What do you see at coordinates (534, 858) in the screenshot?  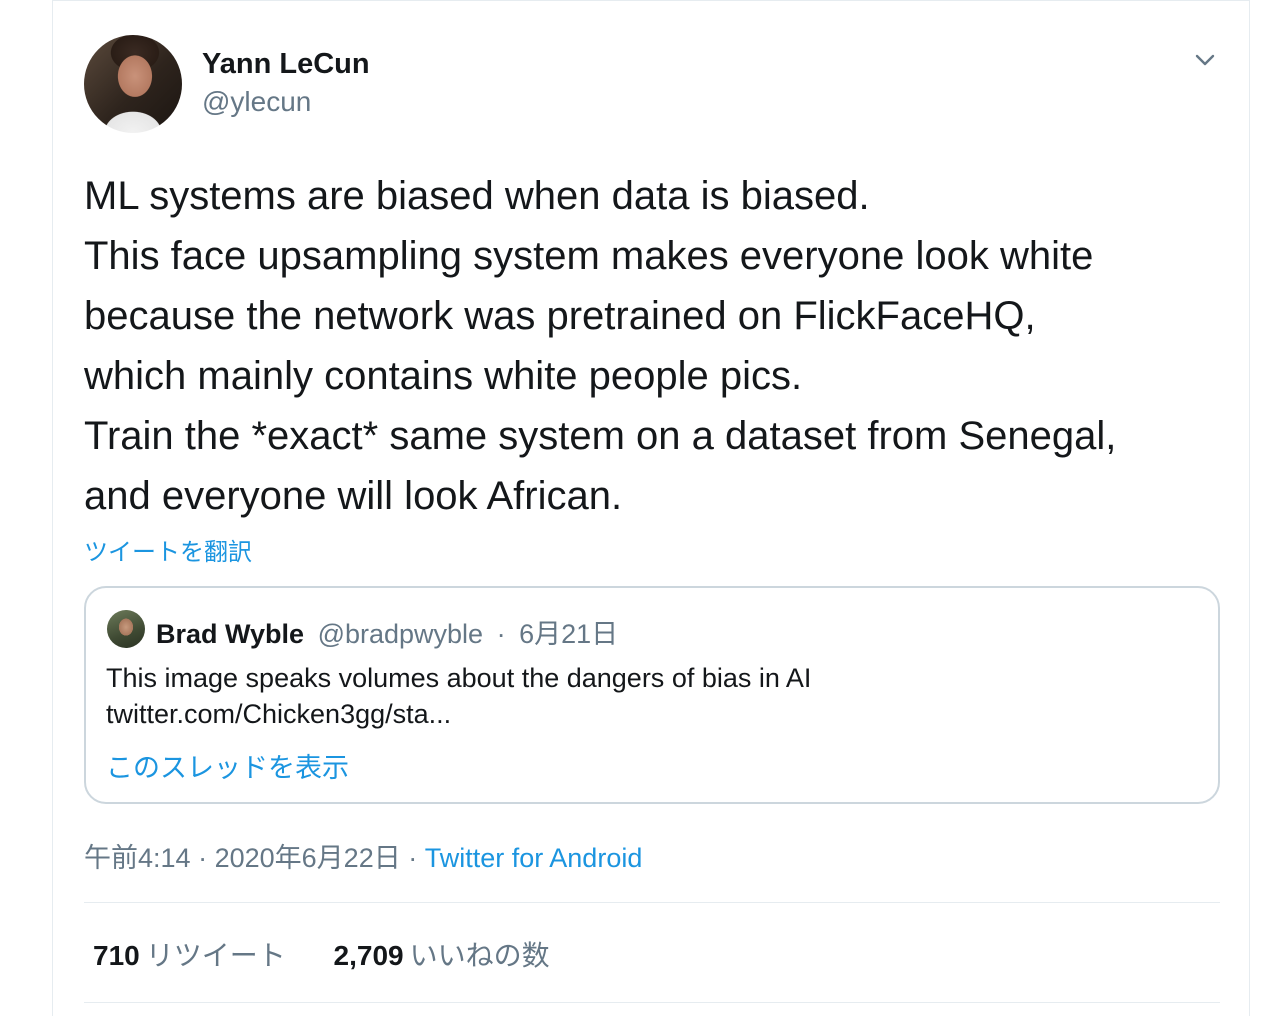 I see `tweet-source-link: Twitter for Android` at bounding box center [534, 858].